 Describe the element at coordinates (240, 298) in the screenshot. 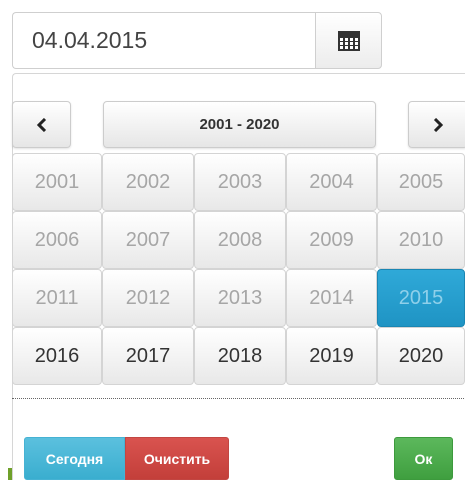

I see `year-cell: 2013` at that location.